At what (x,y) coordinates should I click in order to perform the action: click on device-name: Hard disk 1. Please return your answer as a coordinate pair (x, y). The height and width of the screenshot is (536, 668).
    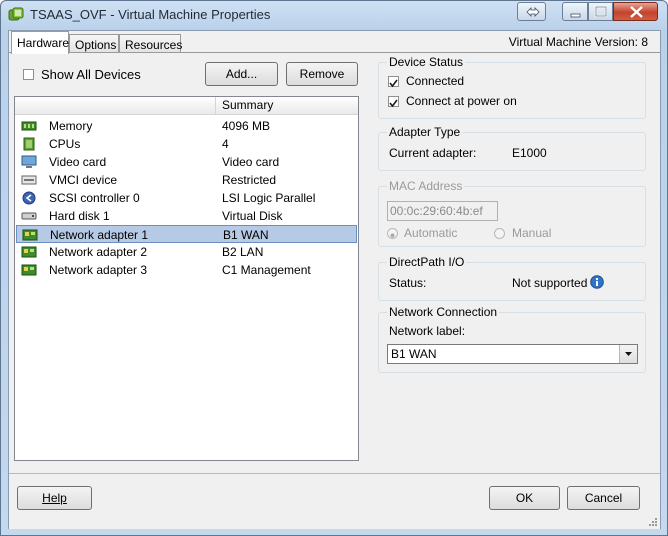
    Looking at the image, I should click on (79, 216).